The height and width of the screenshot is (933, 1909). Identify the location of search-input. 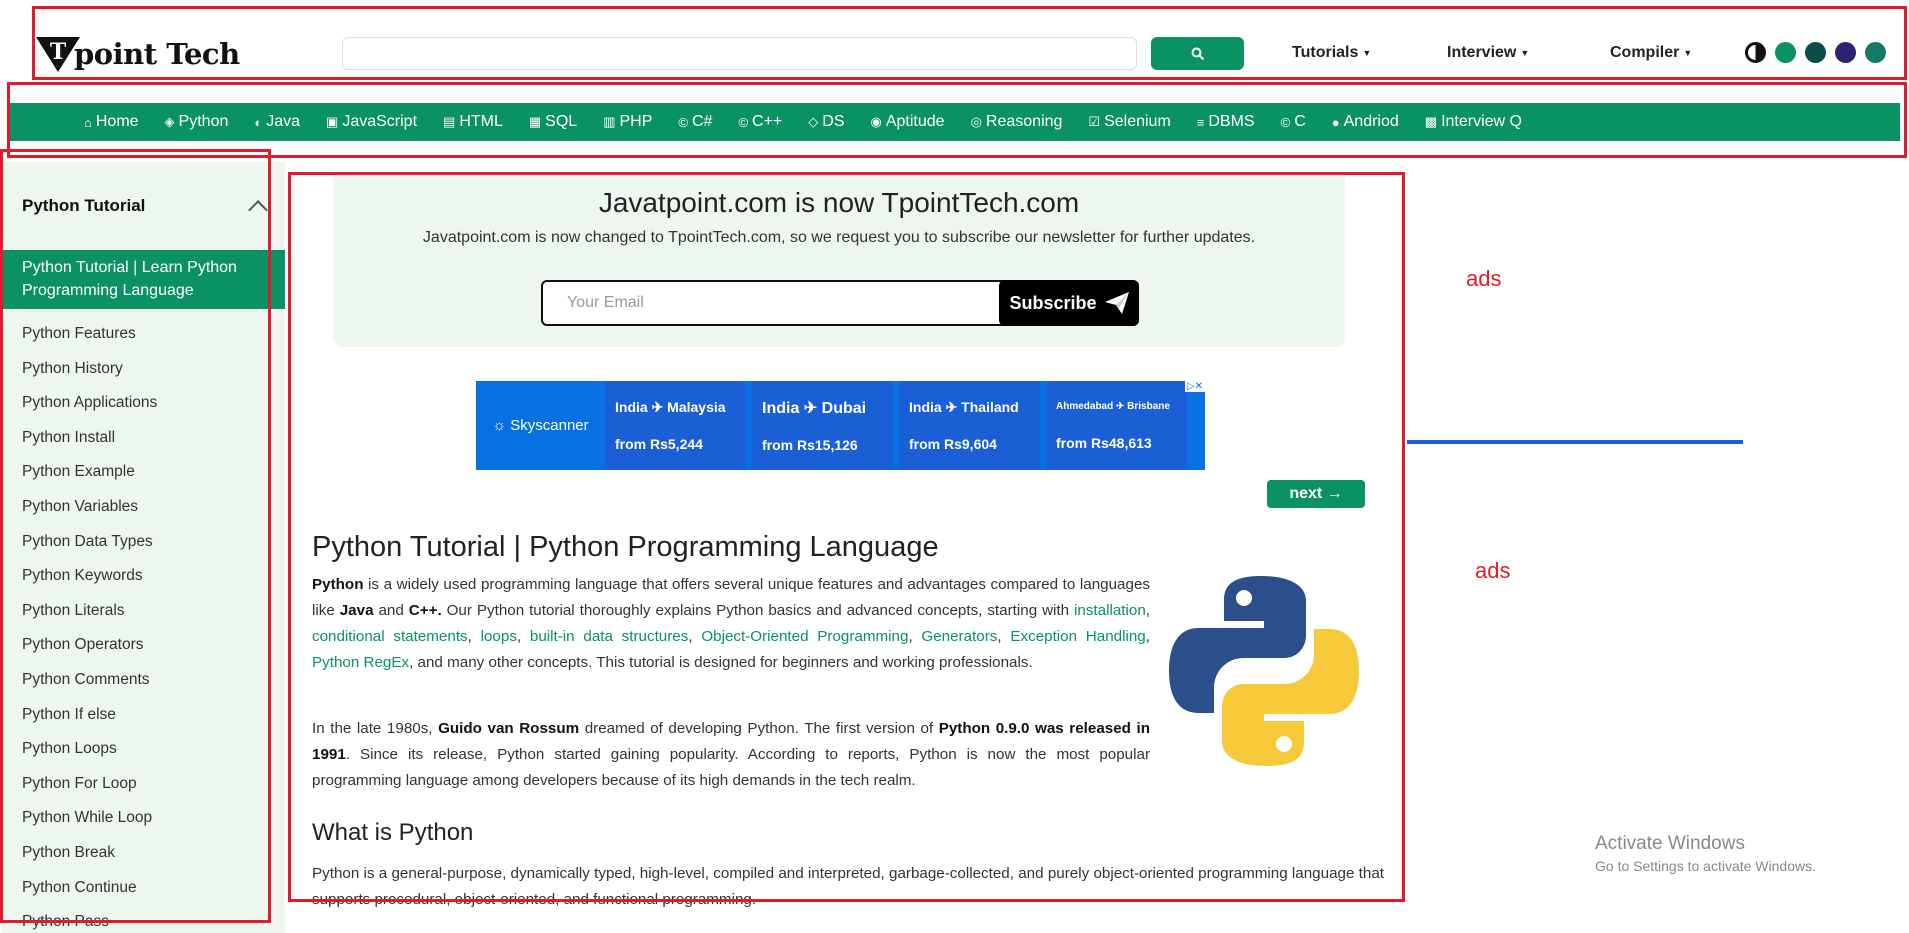
(739, 53).